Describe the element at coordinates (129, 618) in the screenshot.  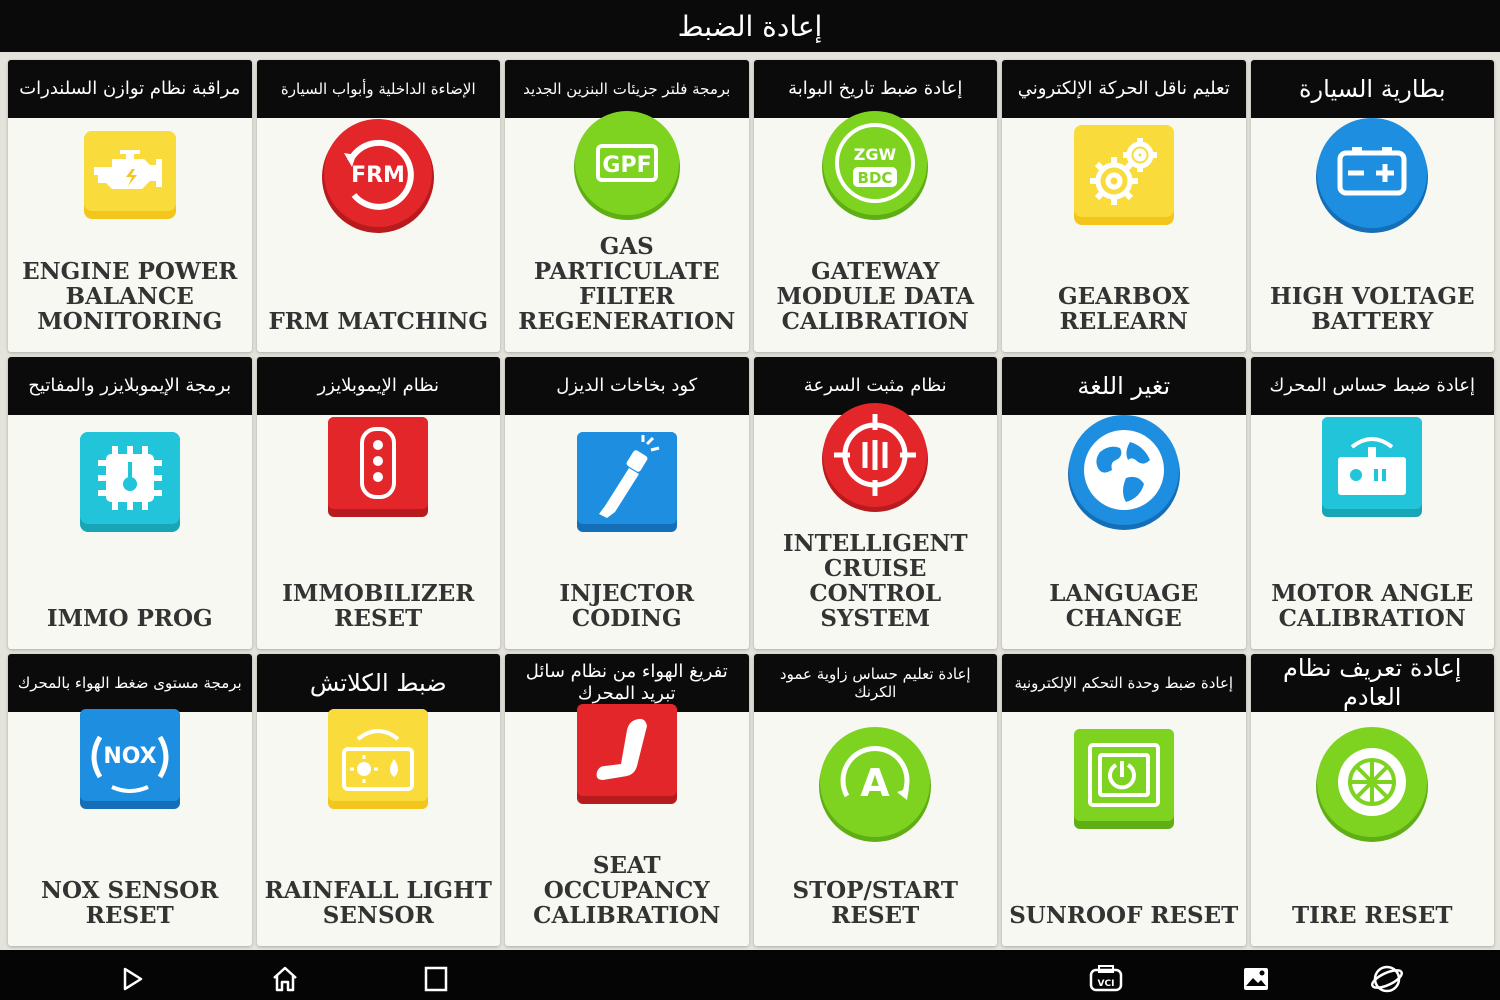
I see `tile-label: IMMO PROG` at that location.